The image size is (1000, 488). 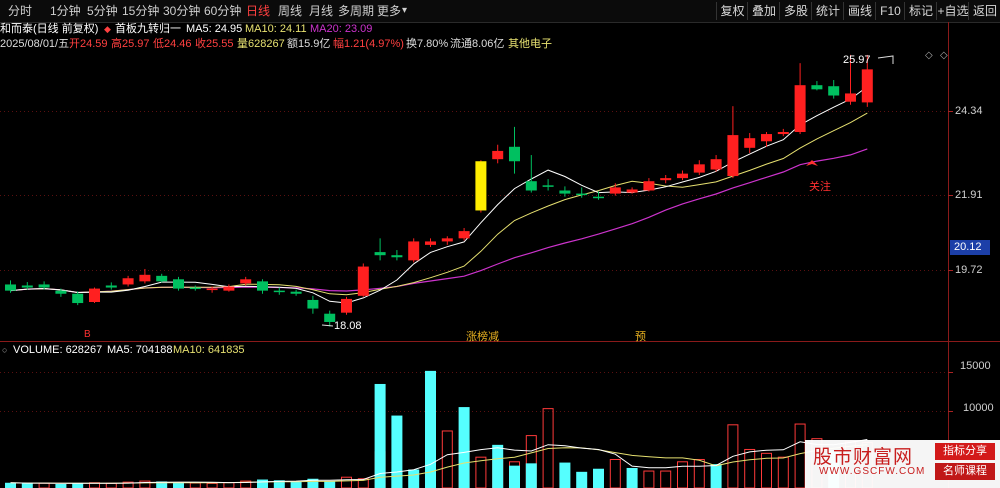 What do you see at coordinates (20, 11) in the screenshot?
I see `timeframe-tab: 分时` at bounding box center [20, 11].